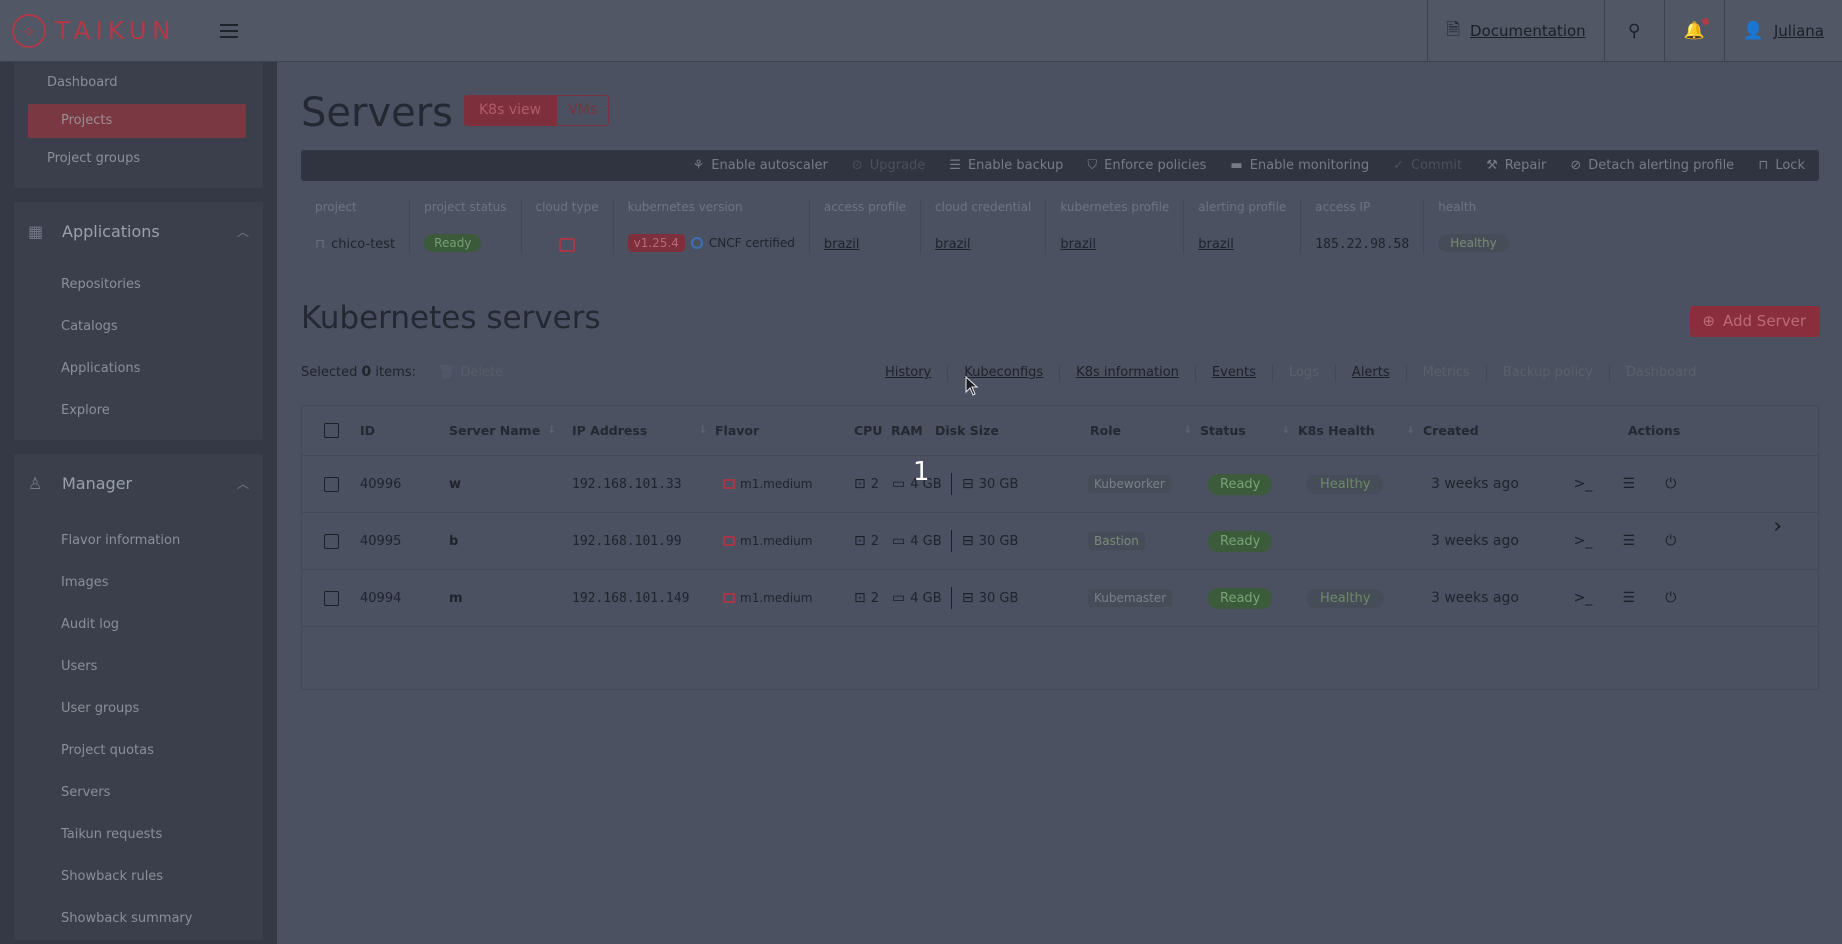 Image resolution: width=1842 pixels, height=944 pixels. Describe the element at coordinates (1234, 373) in the screenshot. I see `tab-events: Events` at that location.